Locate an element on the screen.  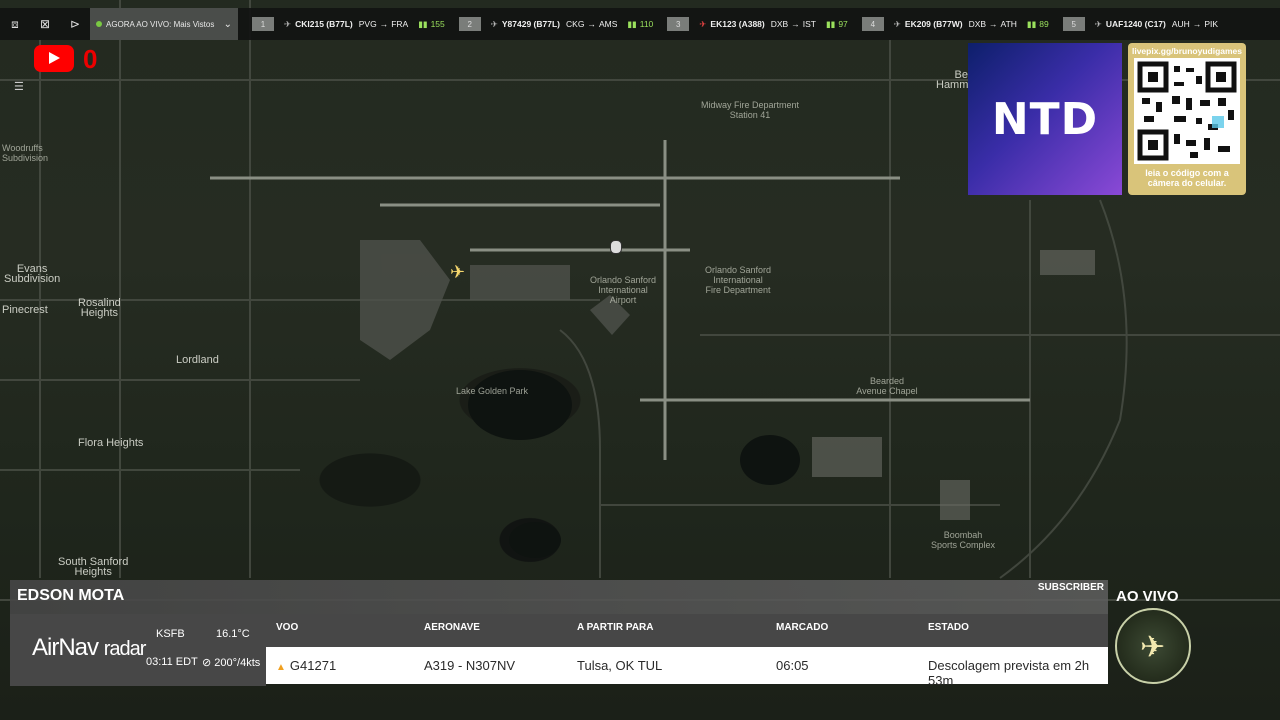
qr-code-icon is located at coordinates (1187, 111).